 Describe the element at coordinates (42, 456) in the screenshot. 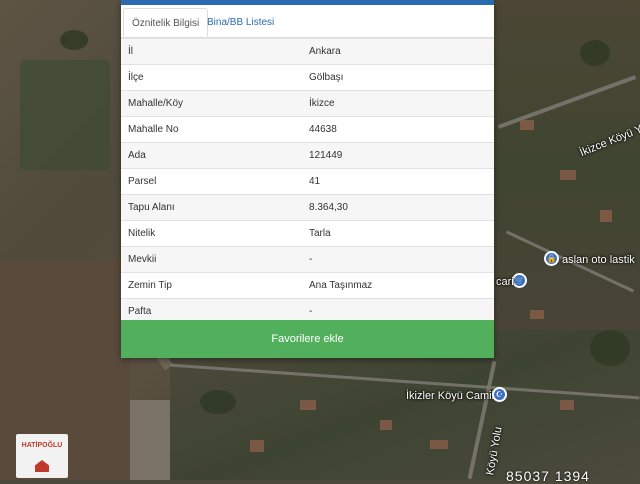

I see `company-logo: HATİPOĞLU` at that location.